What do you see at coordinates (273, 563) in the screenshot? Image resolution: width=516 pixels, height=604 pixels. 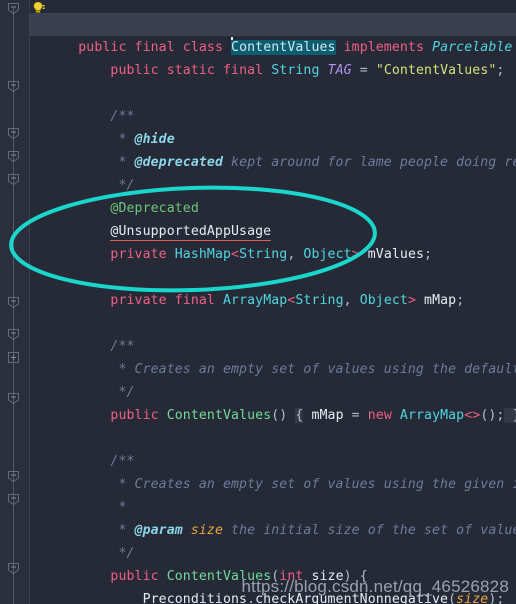 I see `code-line: public ContentValues(int size) {` at bounding box center [273, 563].